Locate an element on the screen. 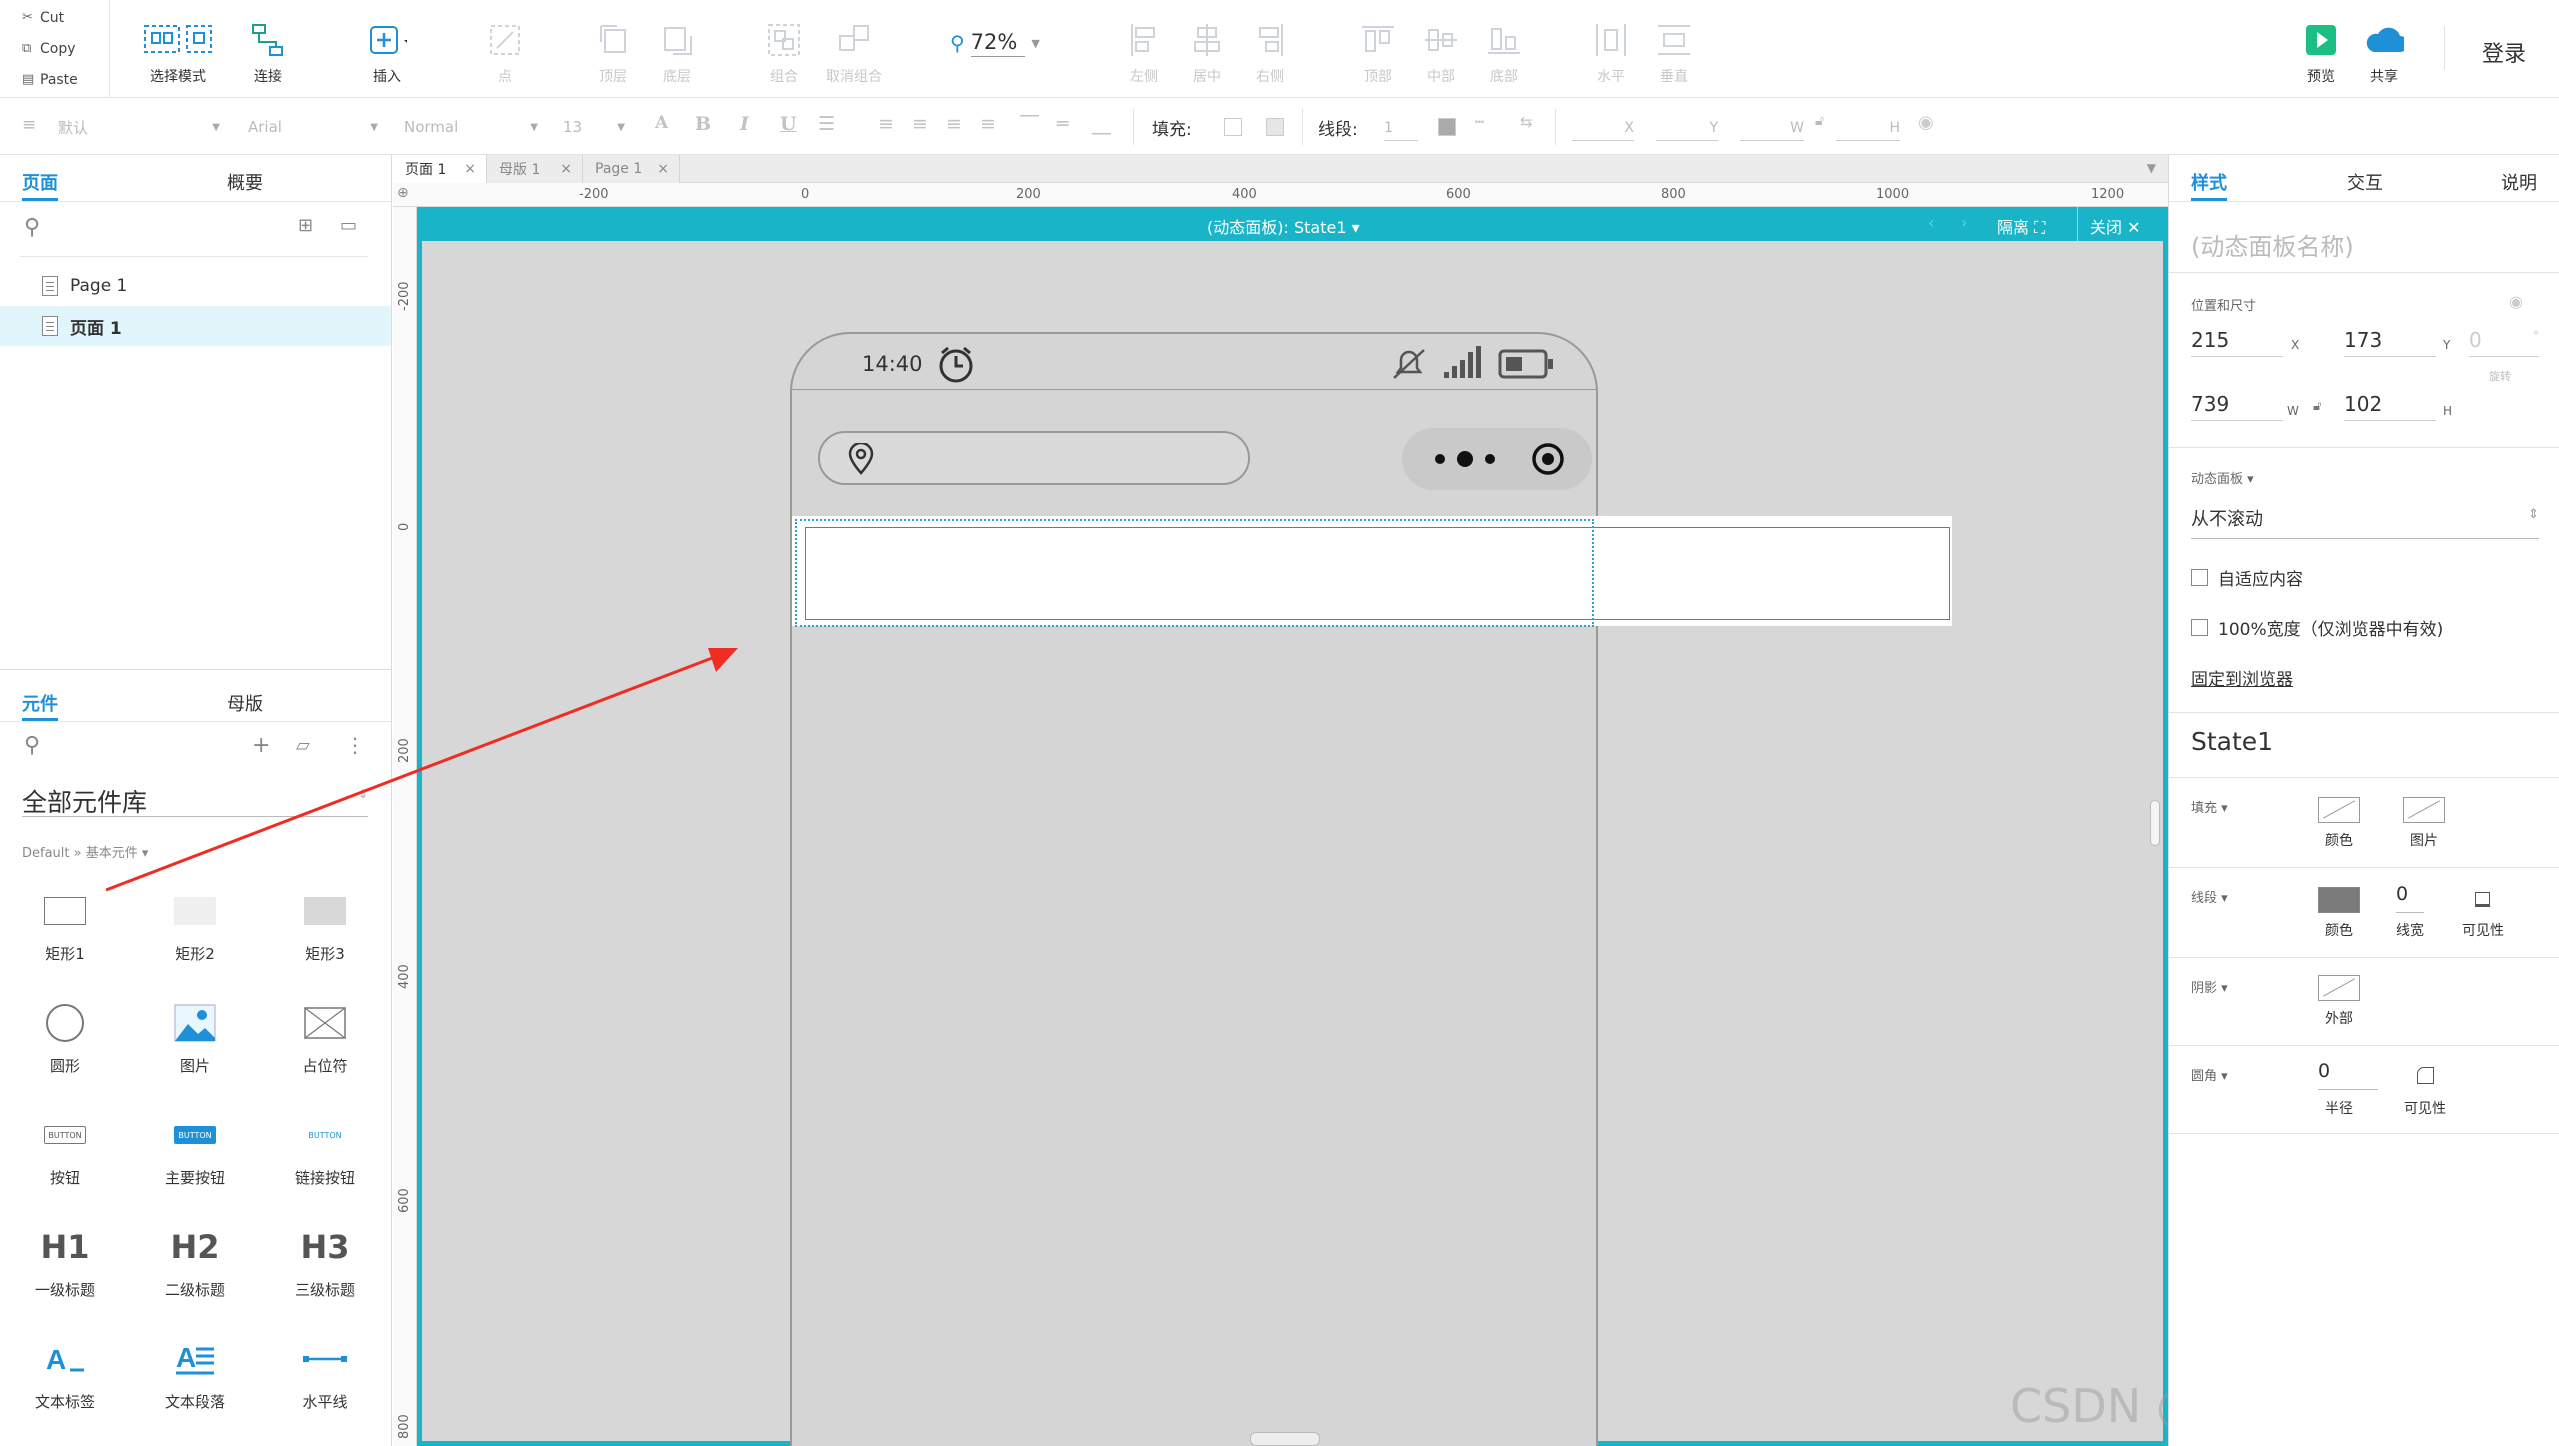  widget-h3: H3 三级标题 is located at coordinates (325, 1269).